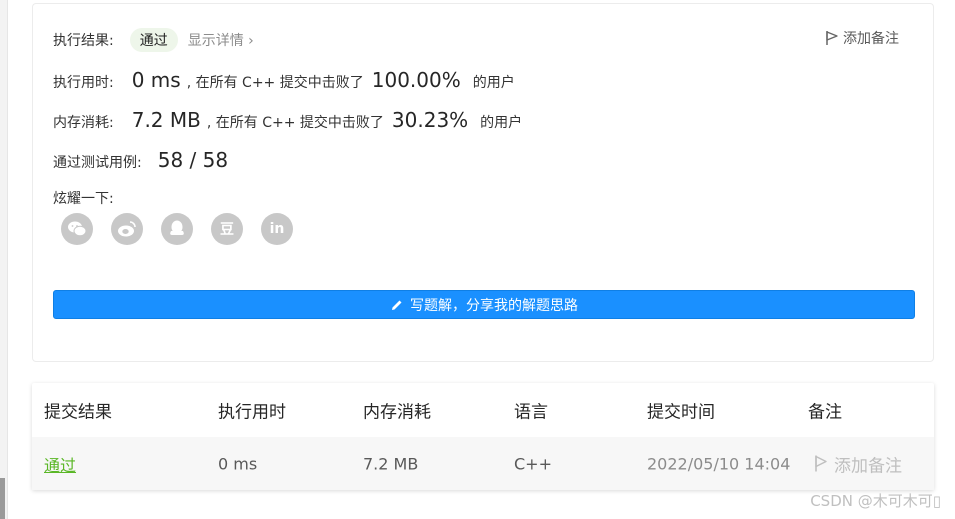 Image resolution: width=955 pixels, height=519 pixels. I want to click on share-buttons: 豆 in, so click(177, 229).